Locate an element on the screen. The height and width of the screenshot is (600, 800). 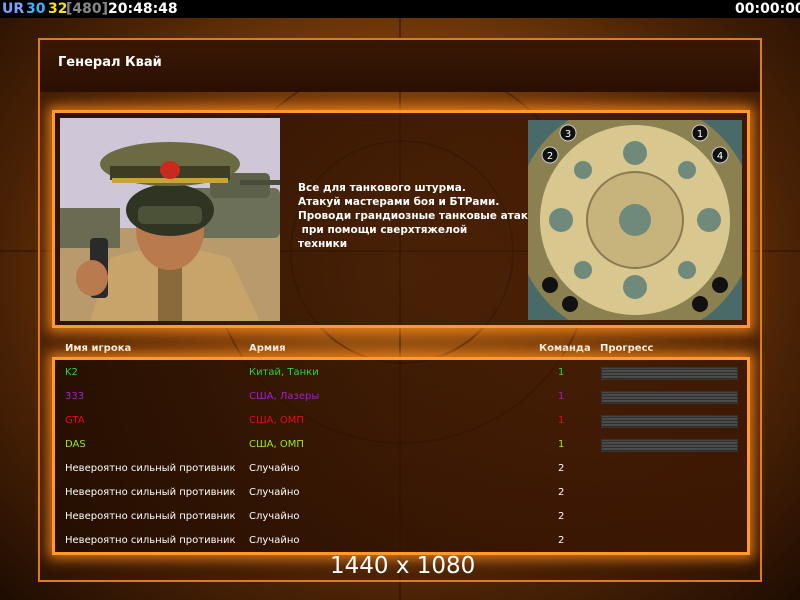
column-header-team: Команда is located at coordinates (565, 348).